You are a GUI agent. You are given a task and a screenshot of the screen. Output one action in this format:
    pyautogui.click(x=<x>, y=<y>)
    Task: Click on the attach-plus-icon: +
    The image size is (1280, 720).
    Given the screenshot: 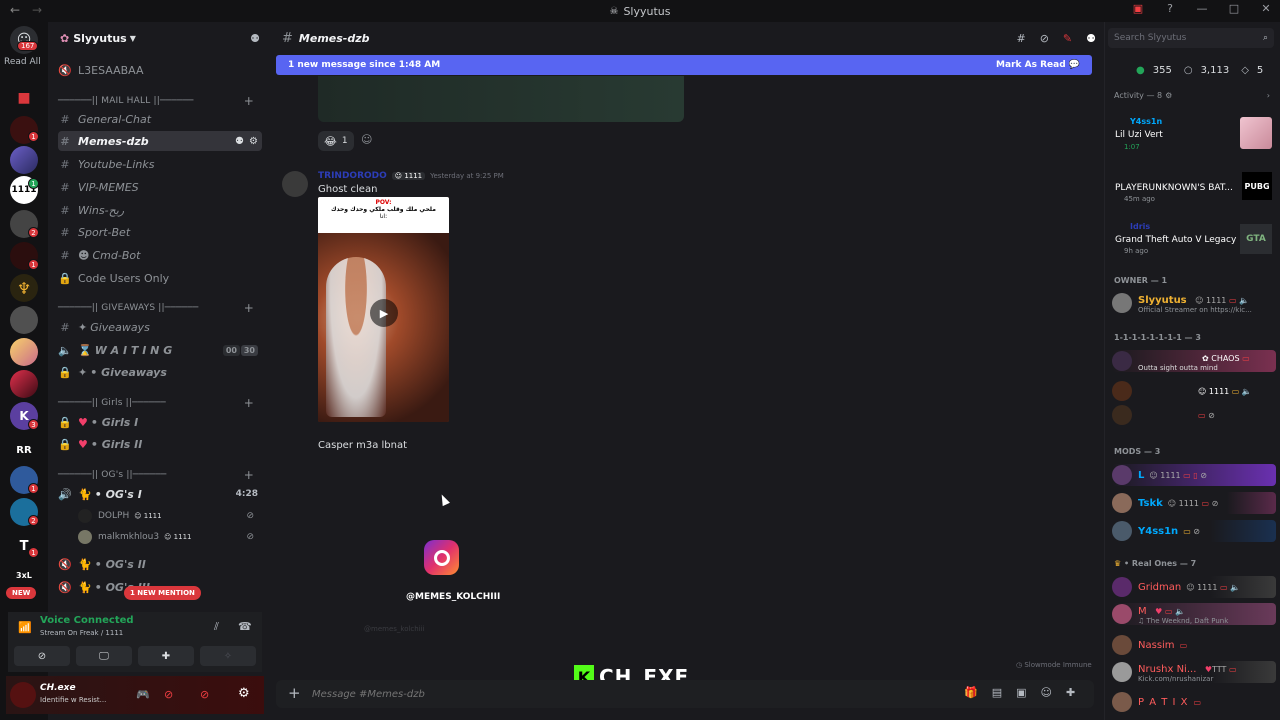 What is the action you would take?
    pyautogui.click(x=294, y=693)
    